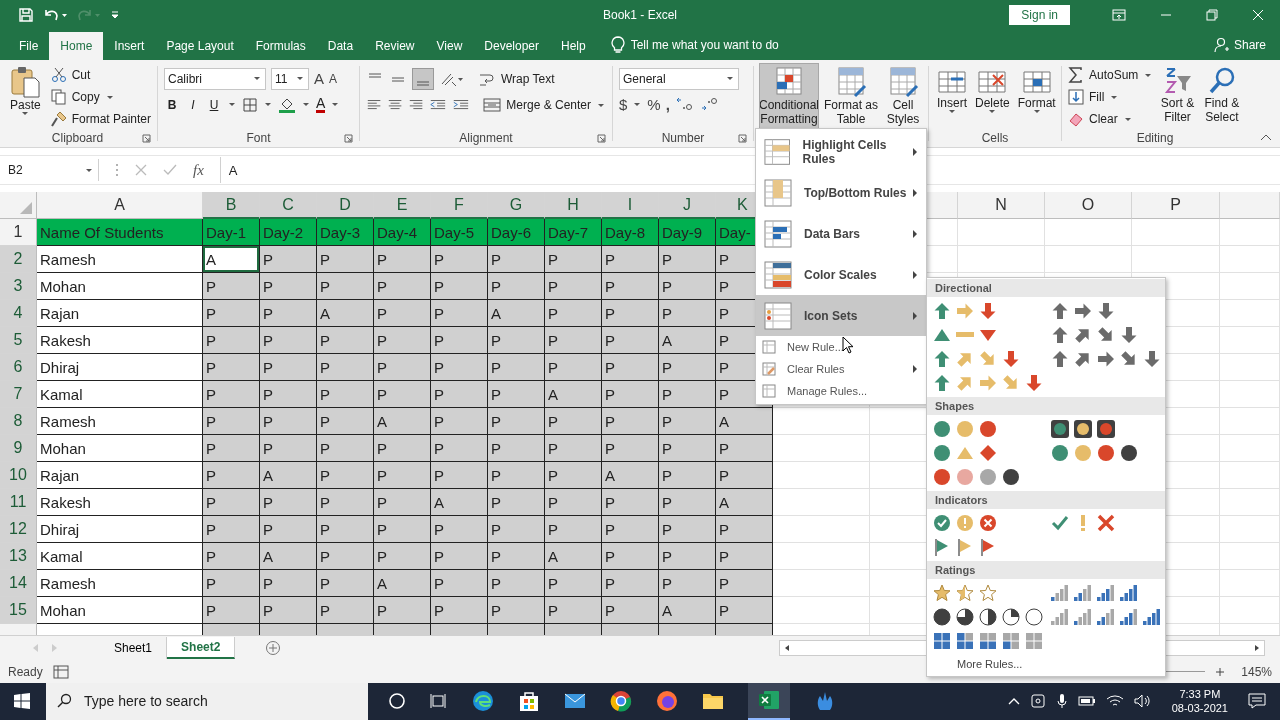  Describe the element at coordinates (214, 104) in the screenshot. I see `underline-button: U` at that location.